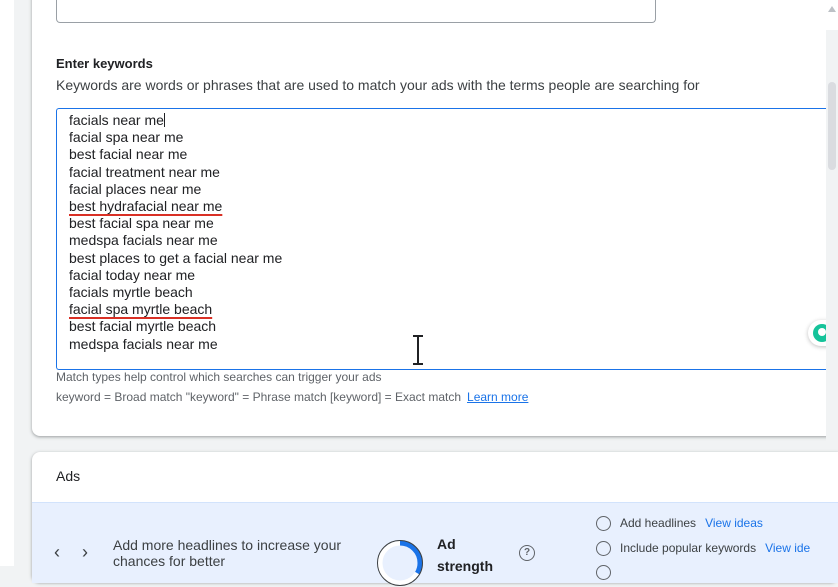  Describe the element at coordinates (832, 9) in the screenshot. I see `scroll-up-icon` at that location.